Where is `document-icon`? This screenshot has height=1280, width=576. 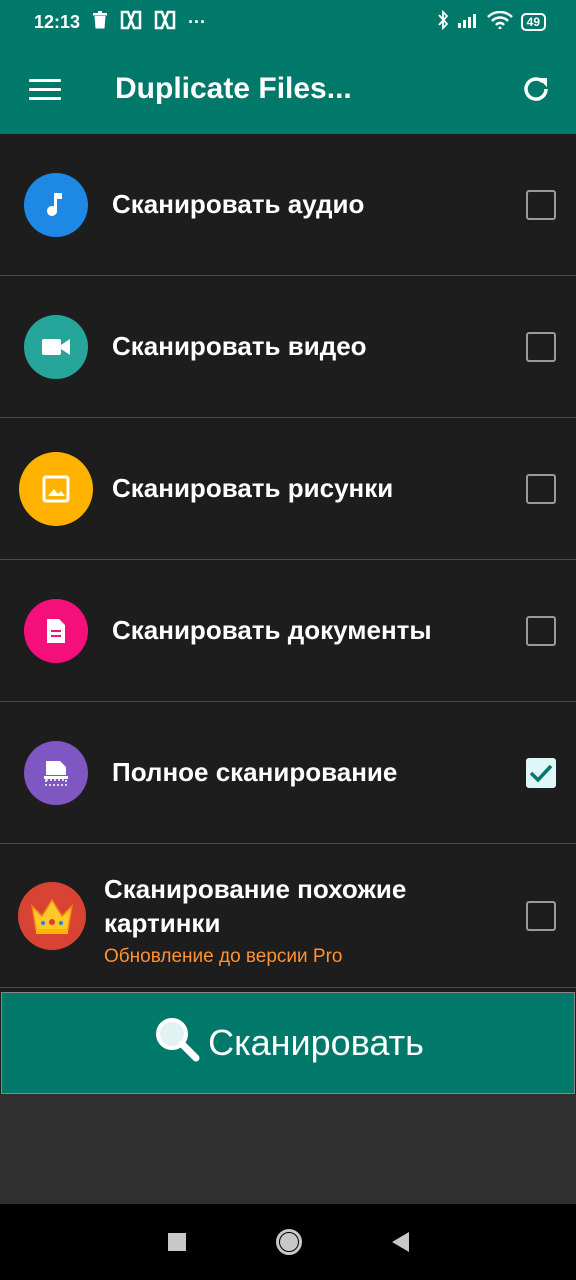 document-icon is located at coordinates (56, 630).